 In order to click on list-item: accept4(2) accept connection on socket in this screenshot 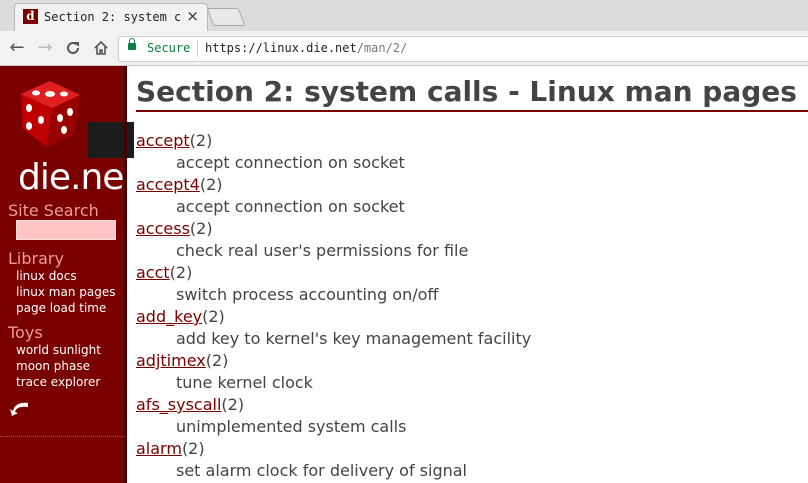, I will do `click(333, 196)`.